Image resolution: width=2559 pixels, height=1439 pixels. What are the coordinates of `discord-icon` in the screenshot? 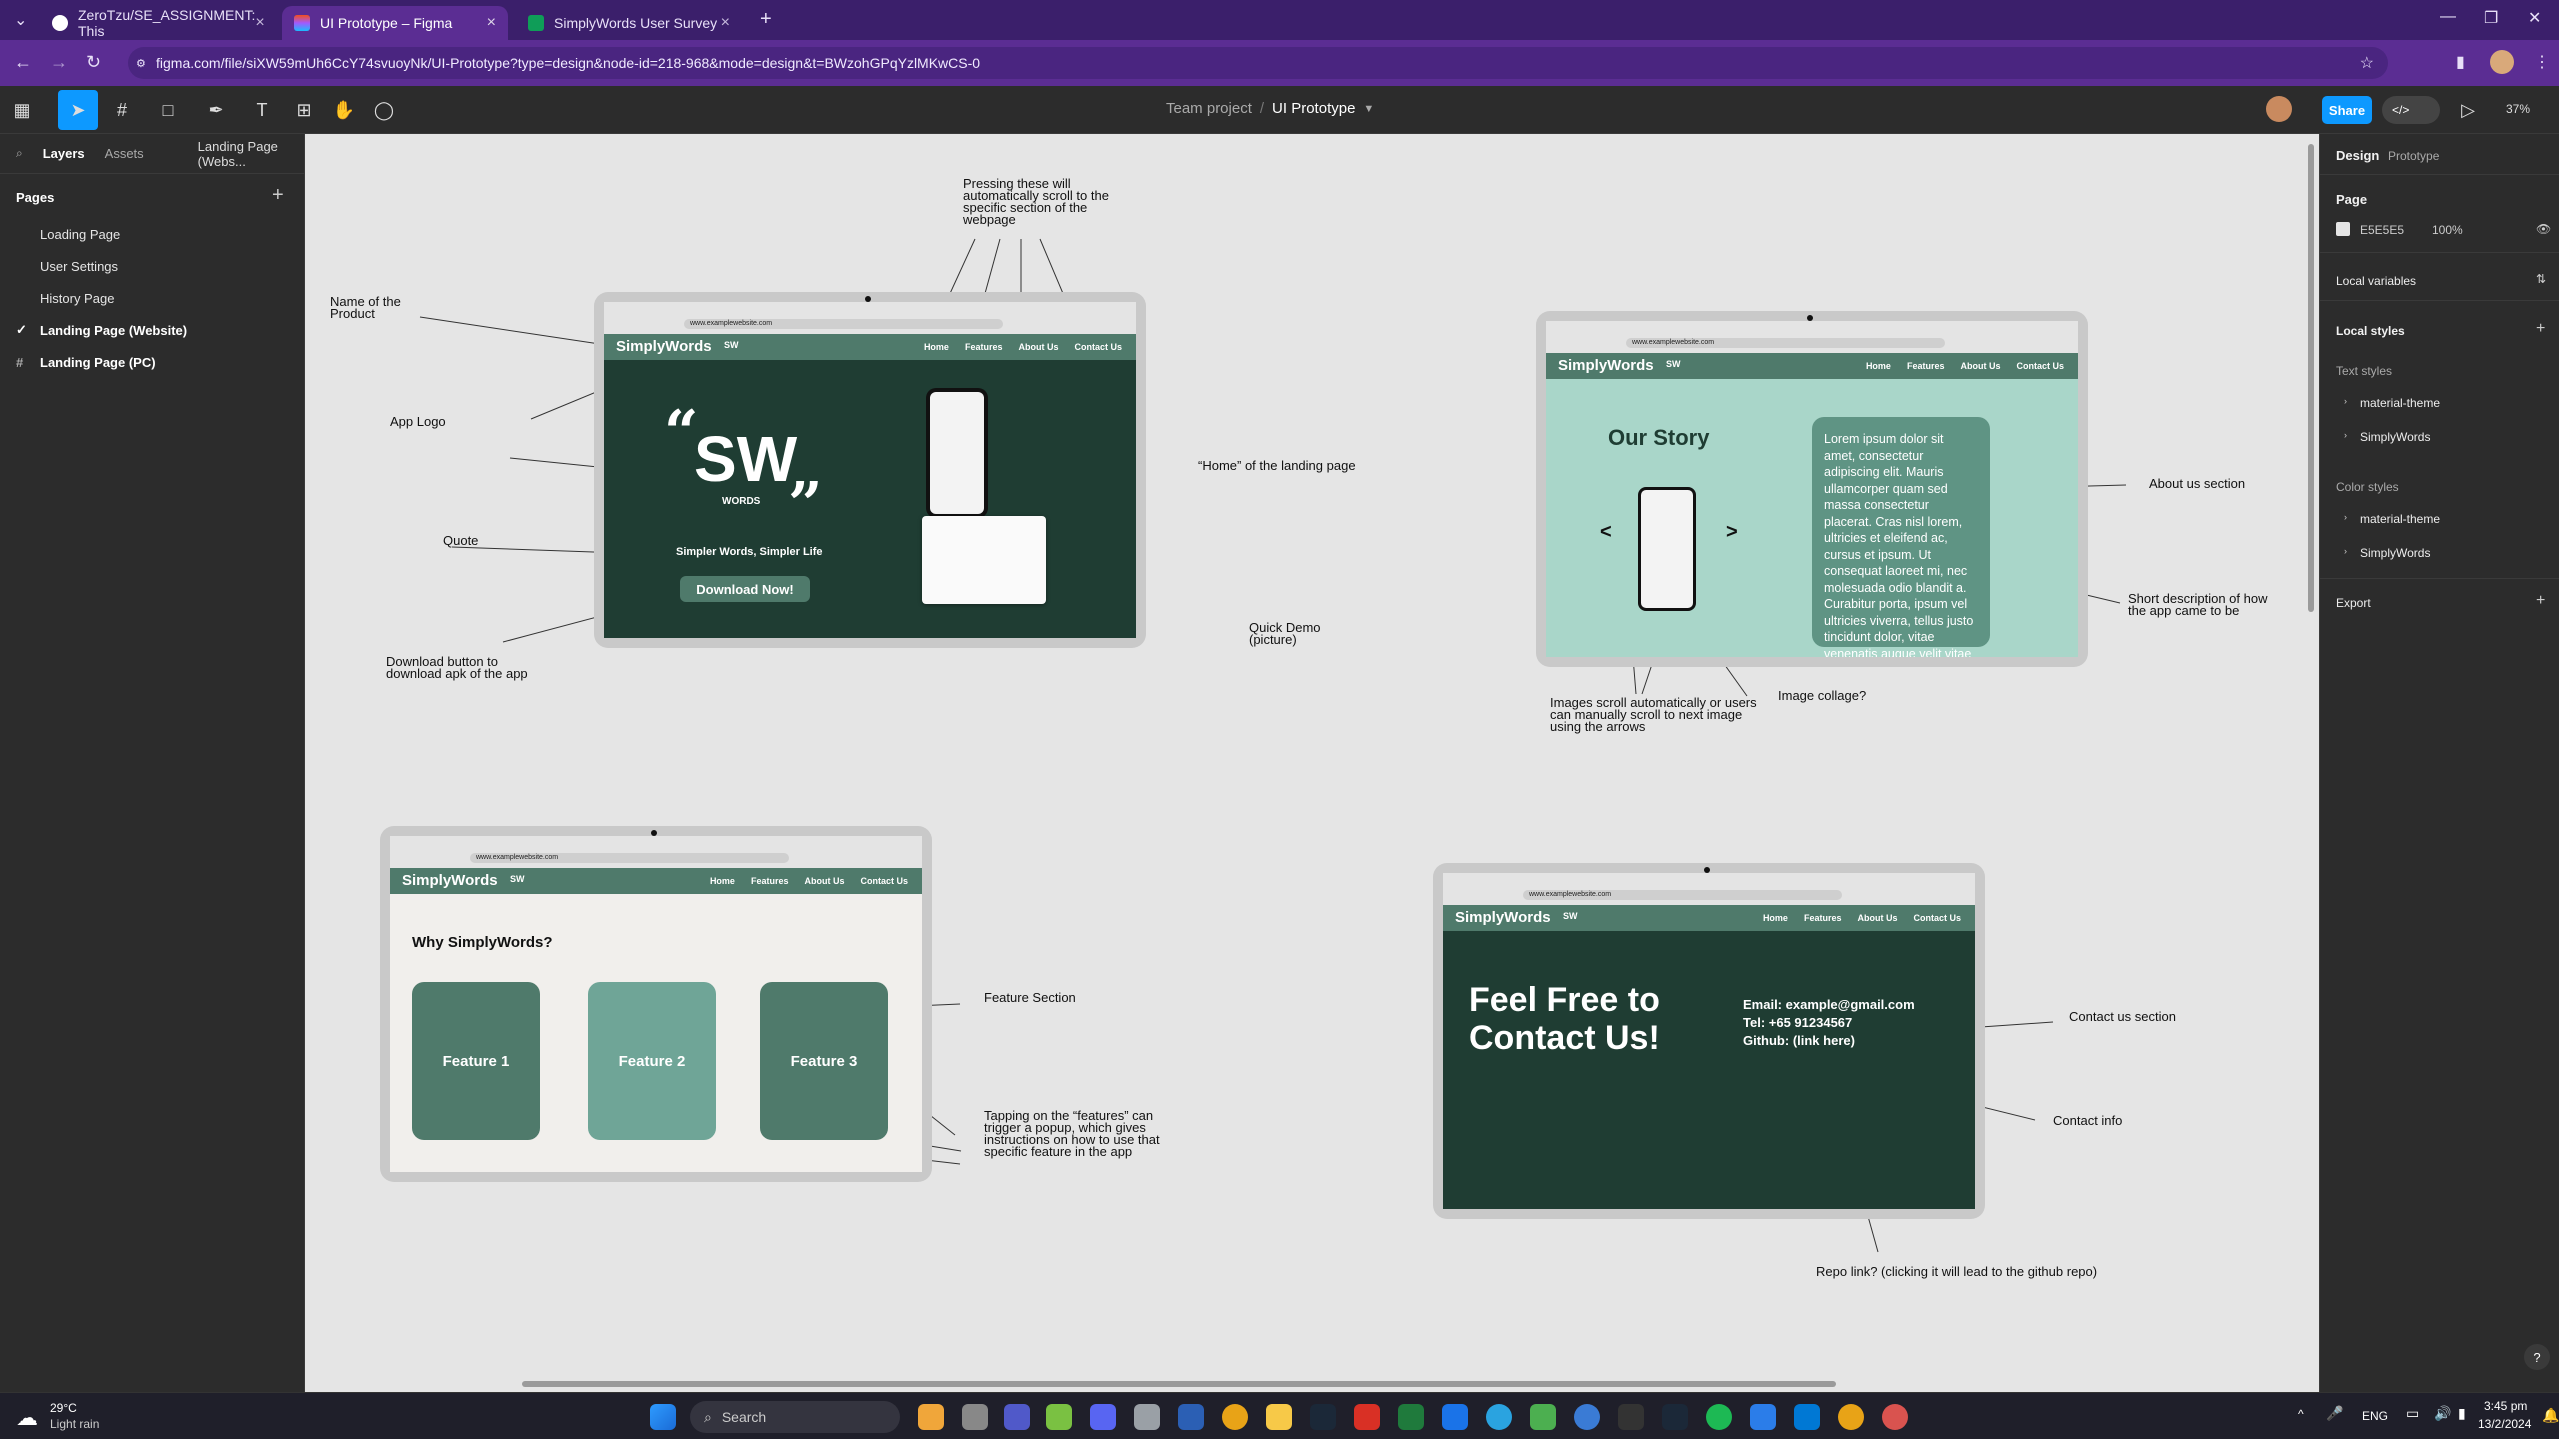 It's located at (1103, 1417).